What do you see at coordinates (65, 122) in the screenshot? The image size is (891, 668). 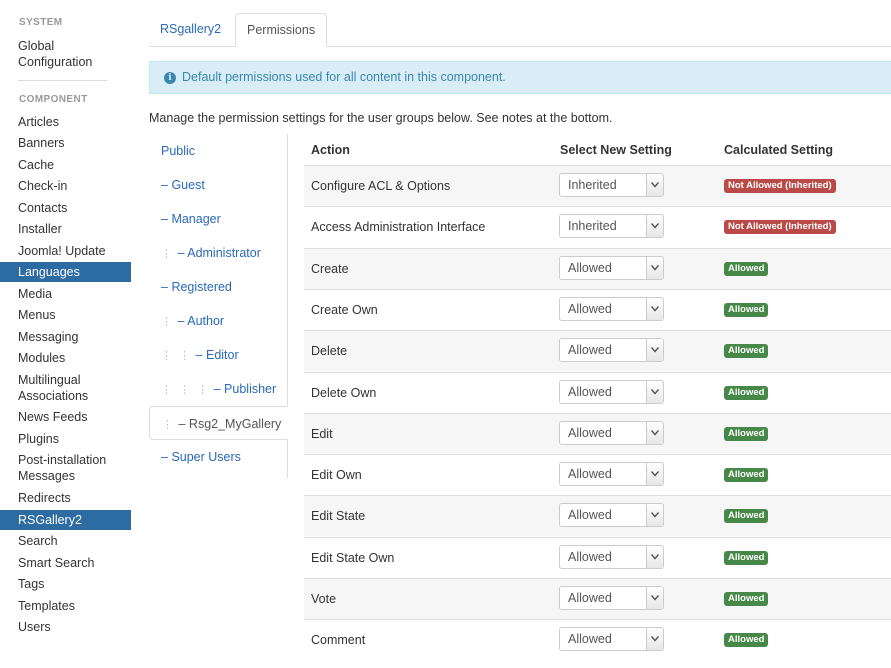 I see `sidebar-item-articles: Articles` at bounding box center [65, 122].